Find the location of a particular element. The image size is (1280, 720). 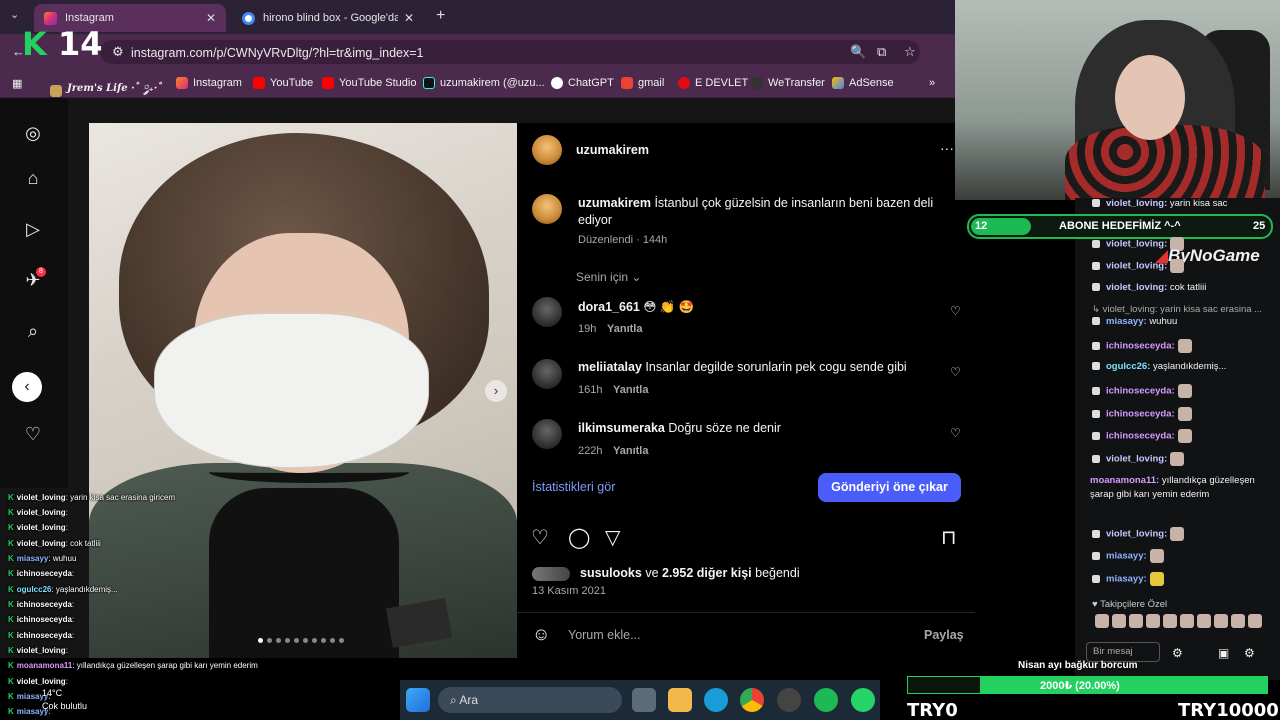

reels-icon: ▷ is located at coordinates (33, 229).